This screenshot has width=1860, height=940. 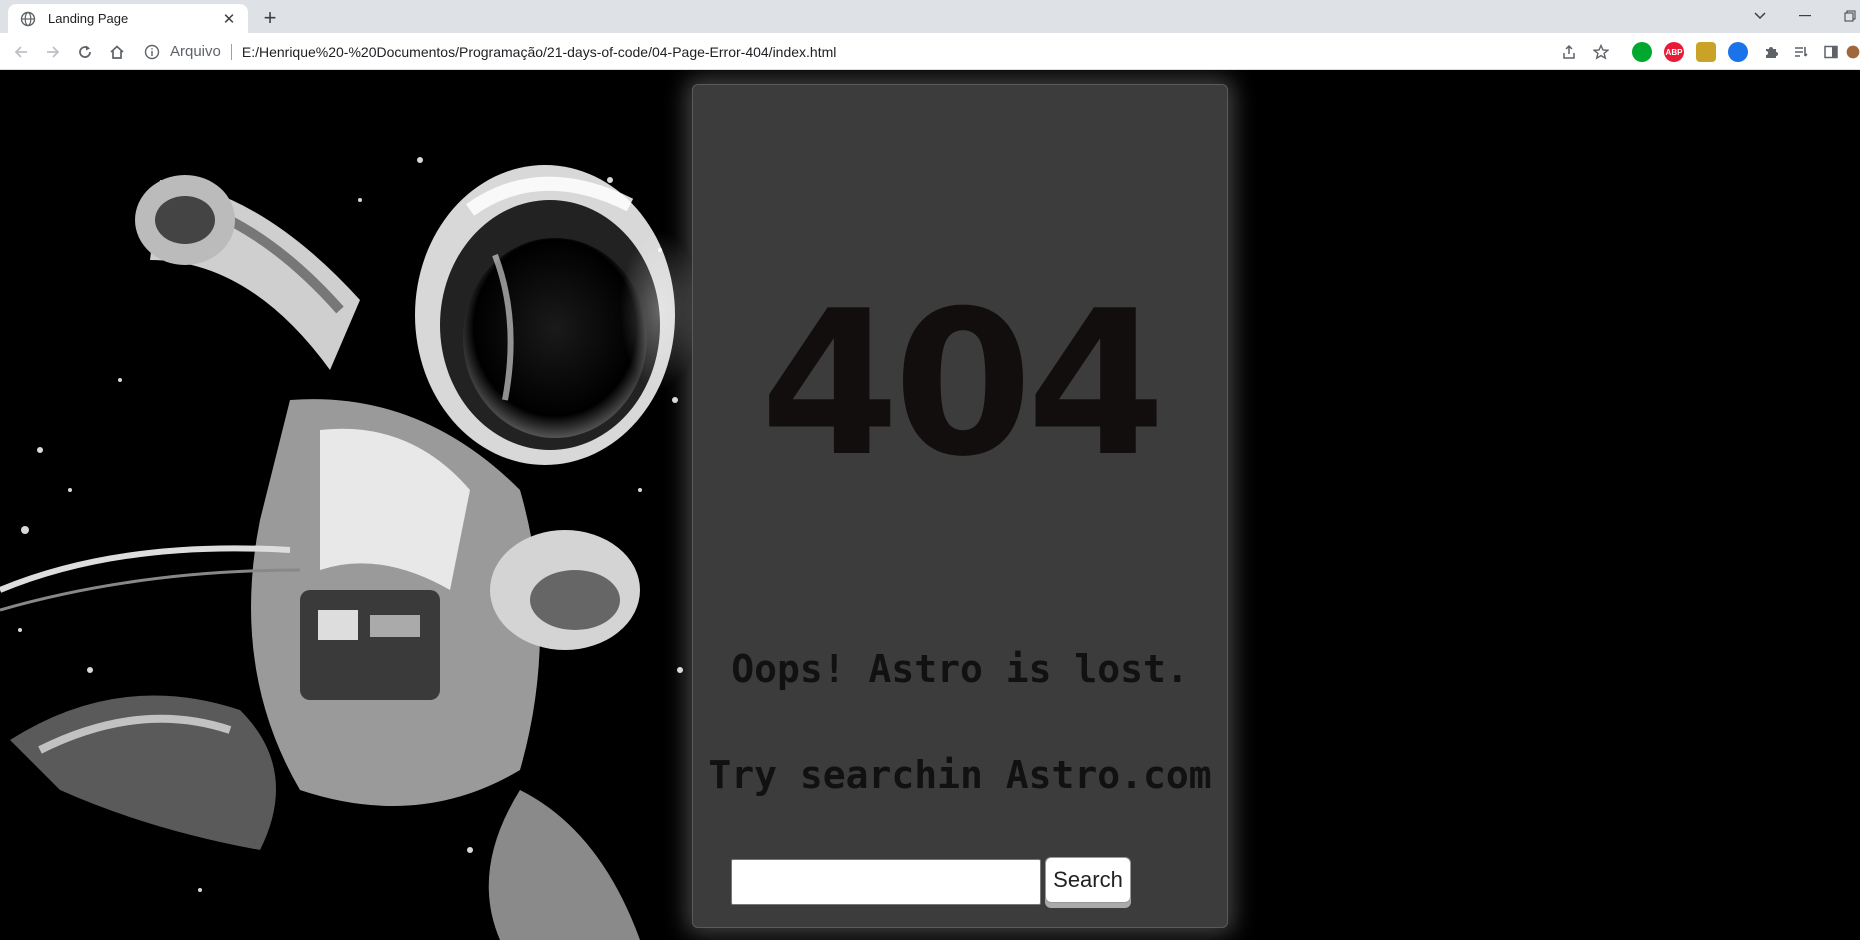 I want to click on error-code: 404, so click(x=962, y=384).